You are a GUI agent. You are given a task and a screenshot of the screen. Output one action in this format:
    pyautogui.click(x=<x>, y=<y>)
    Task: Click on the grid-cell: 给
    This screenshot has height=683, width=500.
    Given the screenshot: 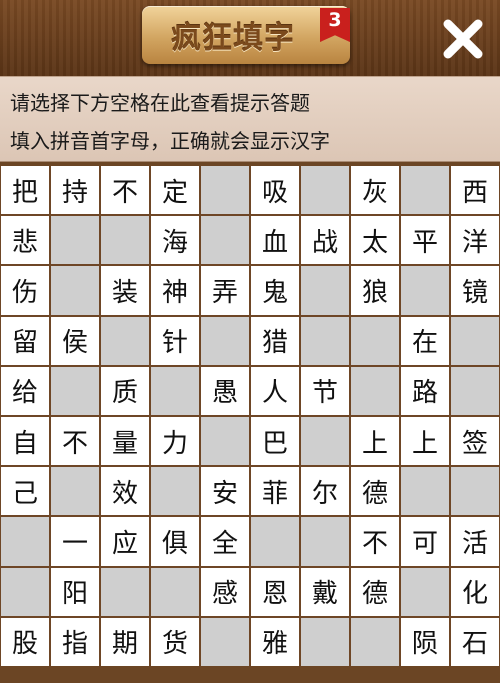 What is the action you would take?
    pyautogui.click(x=25, y=390)
    